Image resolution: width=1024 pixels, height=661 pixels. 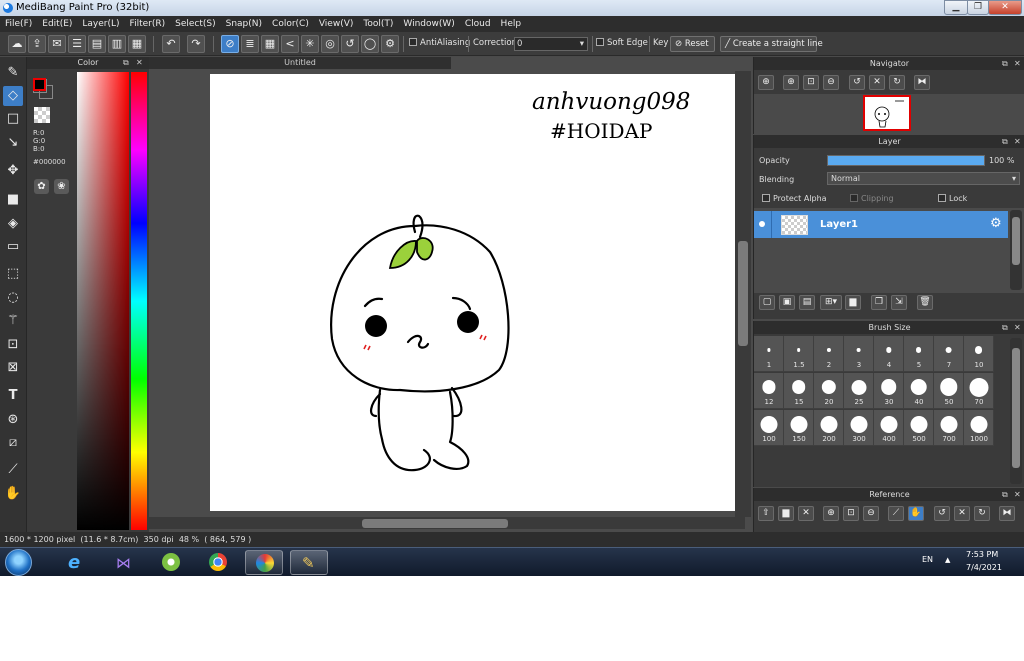 What do you see at coordinates (370, 44) in the screenshot?
I see `snap-ellipse-icon: ◯` at bounding box center [370, 44].